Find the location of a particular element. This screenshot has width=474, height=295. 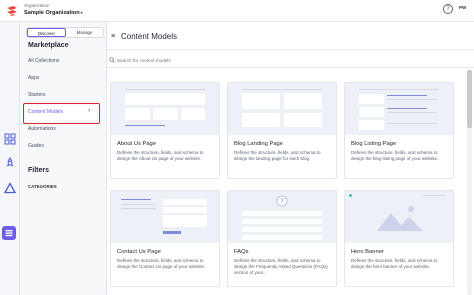

chevron-right-icon: › is located at coordinates (89, 110).